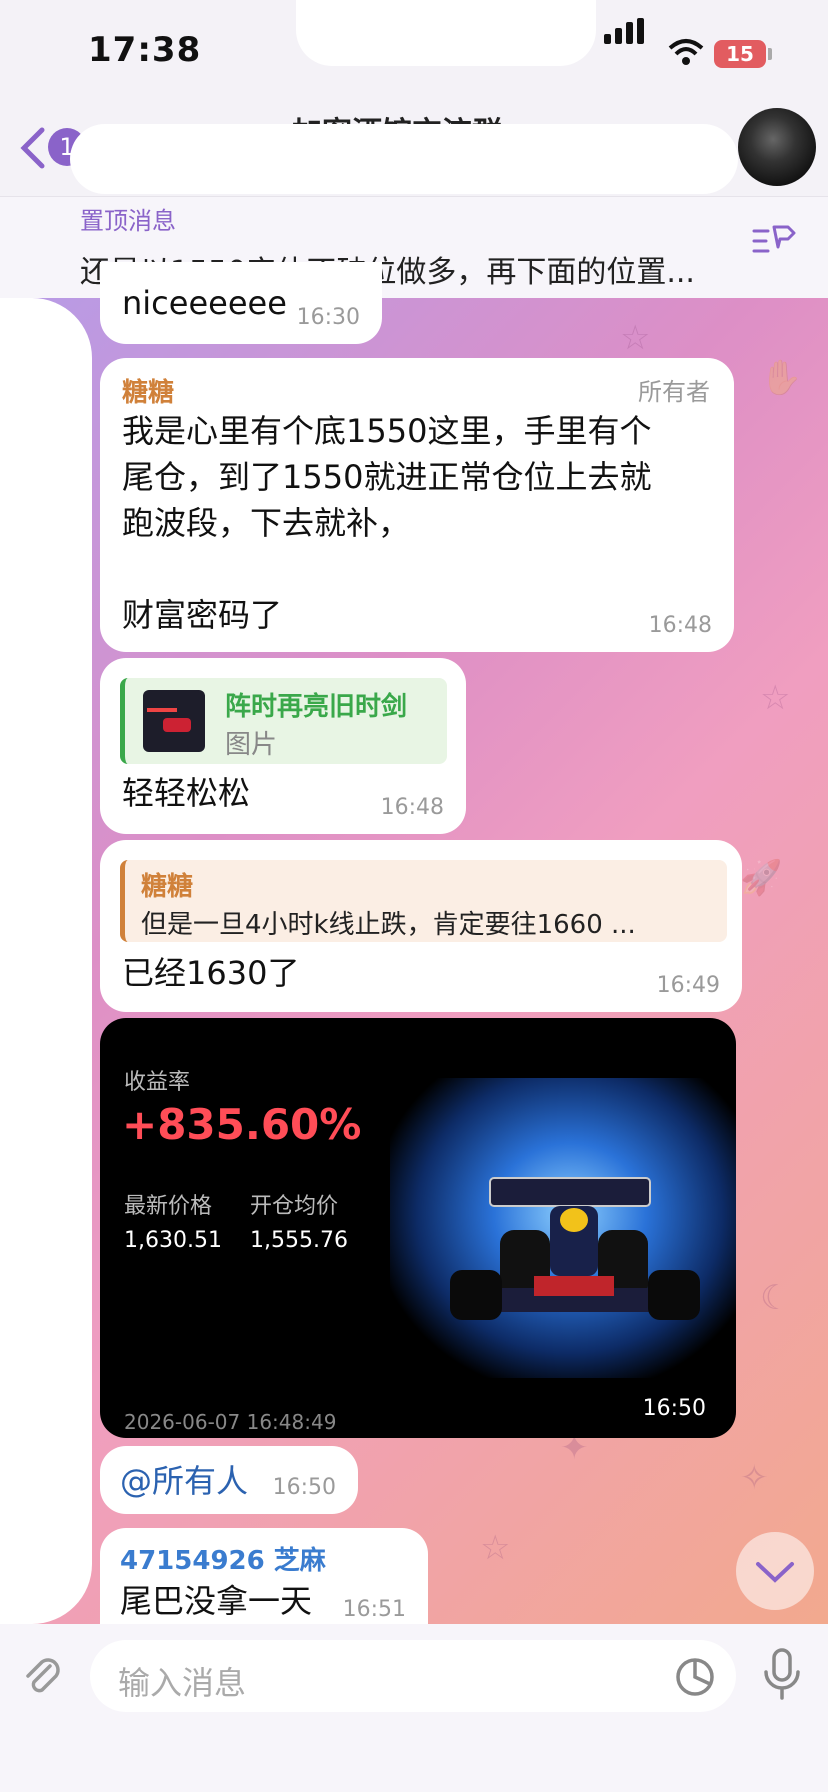  What do you see at coordinates (184, 1479) in the screenshot?
I see `mention-text: @所有人` at bounding box center [184, 1479].